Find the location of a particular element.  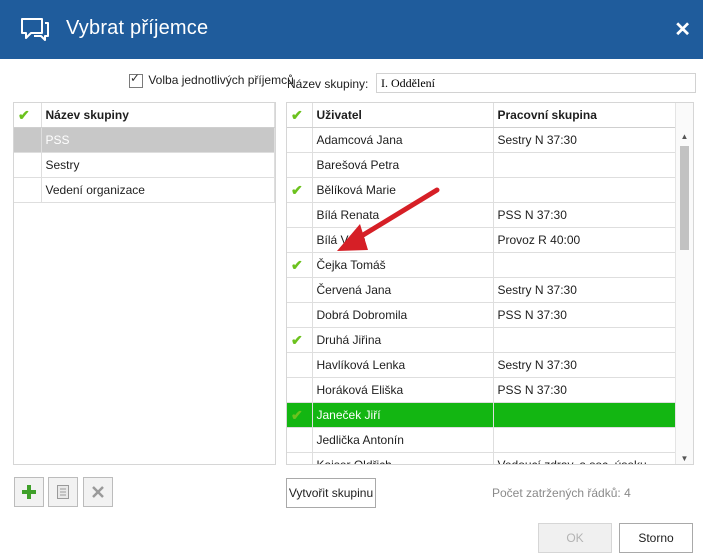

scroll-thumb is located at coordinates (684, 198).